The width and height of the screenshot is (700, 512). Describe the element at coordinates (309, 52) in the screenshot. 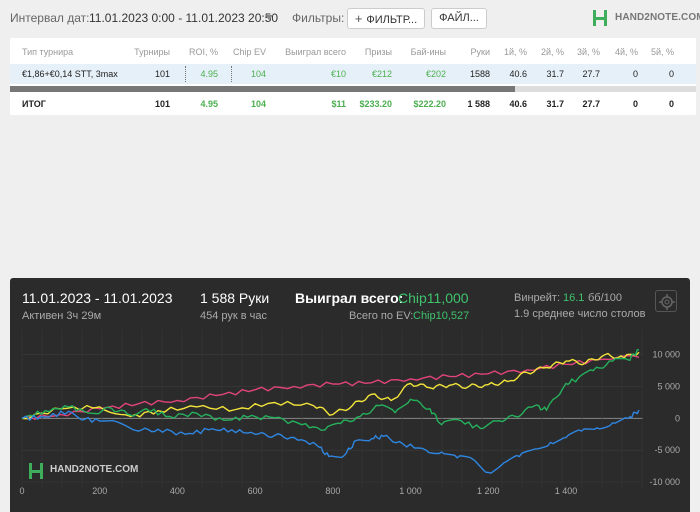

I see `column-header: Выиграл всего` at that location.